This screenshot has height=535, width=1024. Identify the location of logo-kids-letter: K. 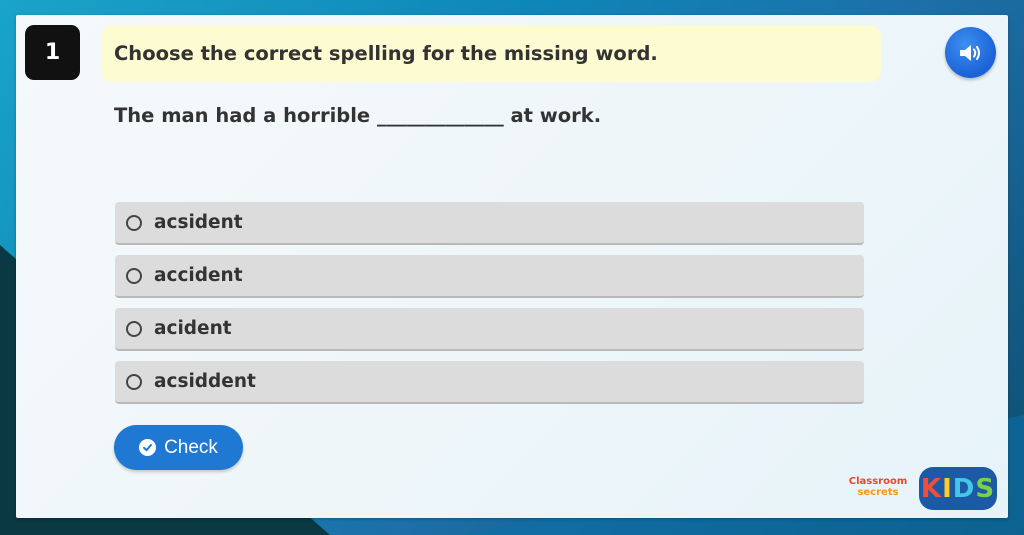
(931, 488).